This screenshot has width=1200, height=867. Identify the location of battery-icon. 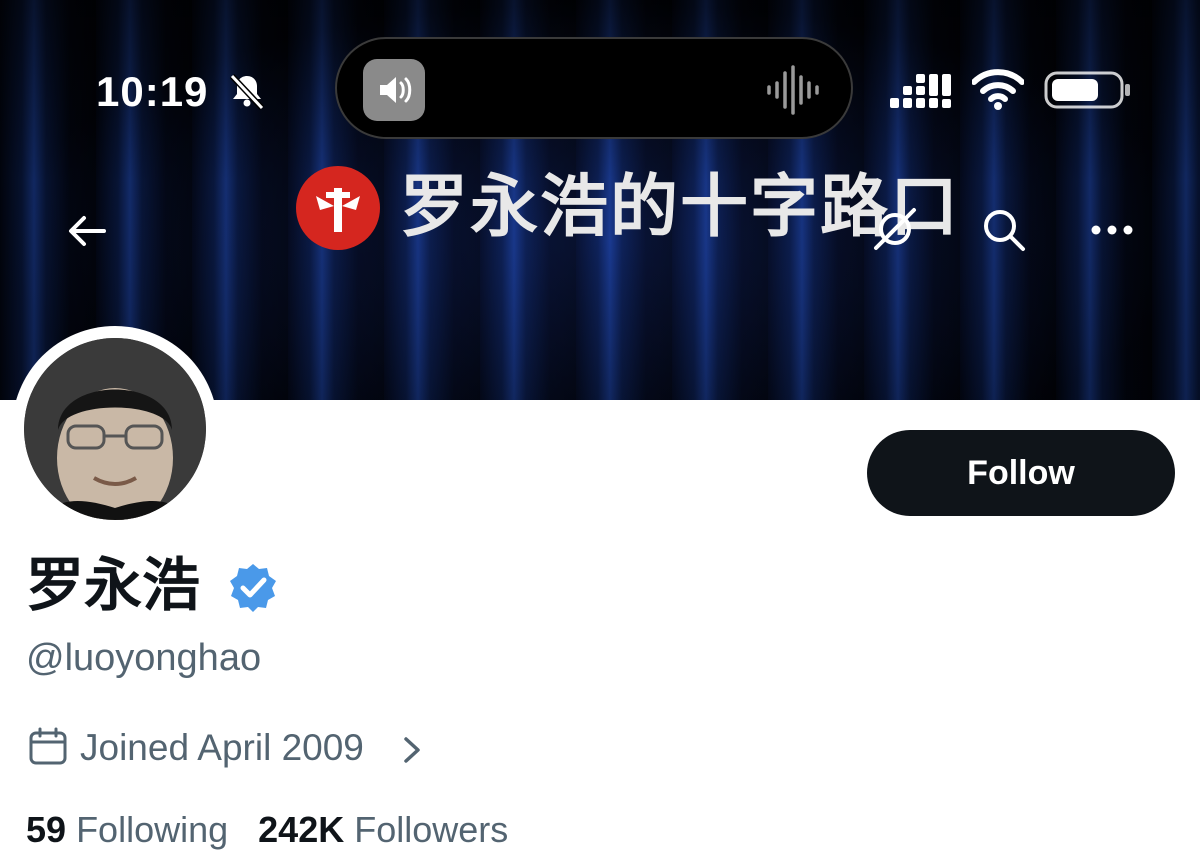
(1087, 90).